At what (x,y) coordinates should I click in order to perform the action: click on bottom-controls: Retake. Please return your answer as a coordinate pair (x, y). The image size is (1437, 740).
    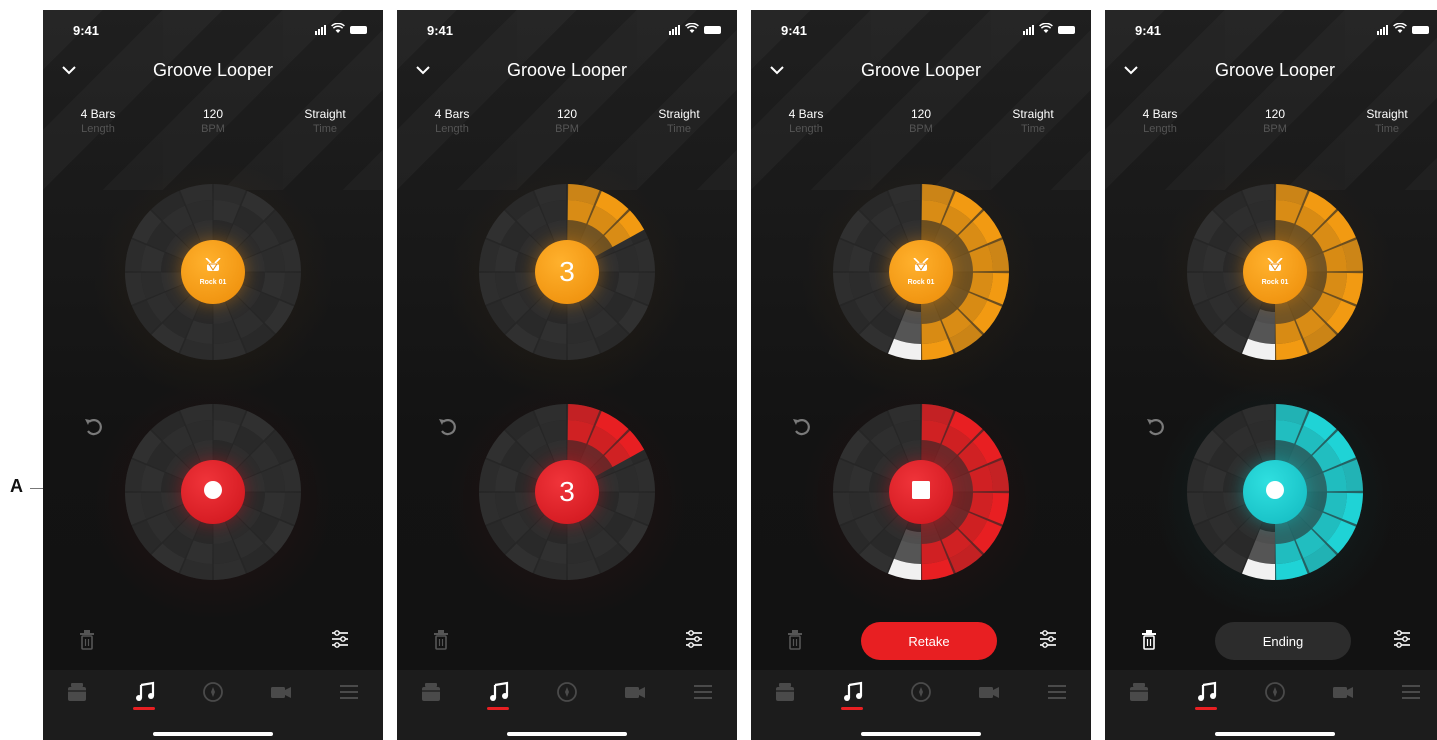
    Looking at the image, I should click on (921, 642).